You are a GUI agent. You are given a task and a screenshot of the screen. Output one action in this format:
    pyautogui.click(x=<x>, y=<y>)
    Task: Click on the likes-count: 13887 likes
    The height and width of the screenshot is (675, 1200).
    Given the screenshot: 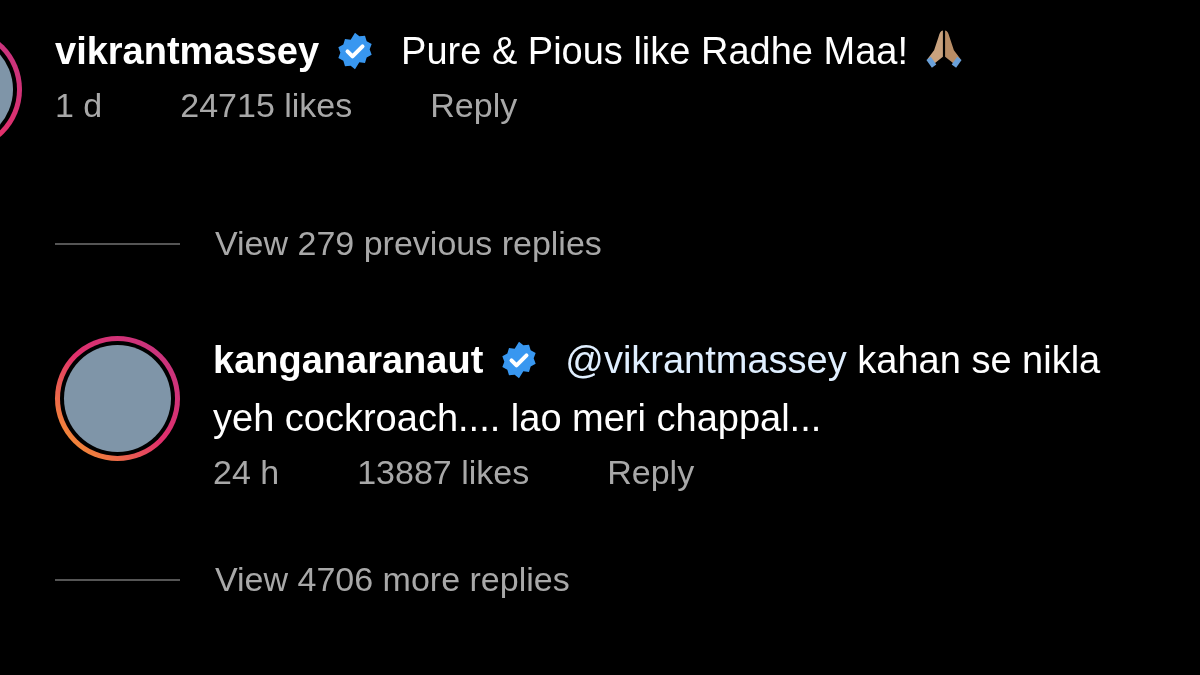 What is the action you would take?
    pyautogui.click(x=443, y=472)
    